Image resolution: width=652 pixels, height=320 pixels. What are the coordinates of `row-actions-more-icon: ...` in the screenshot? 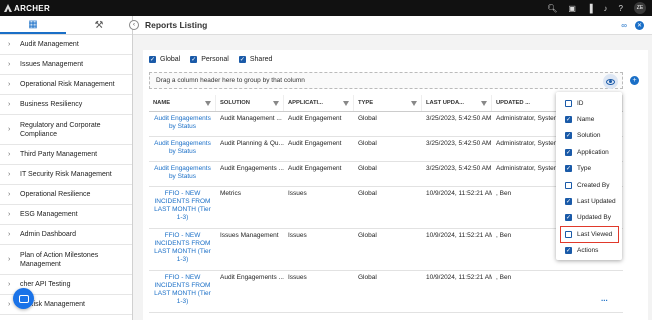 It's located at (604, 298).